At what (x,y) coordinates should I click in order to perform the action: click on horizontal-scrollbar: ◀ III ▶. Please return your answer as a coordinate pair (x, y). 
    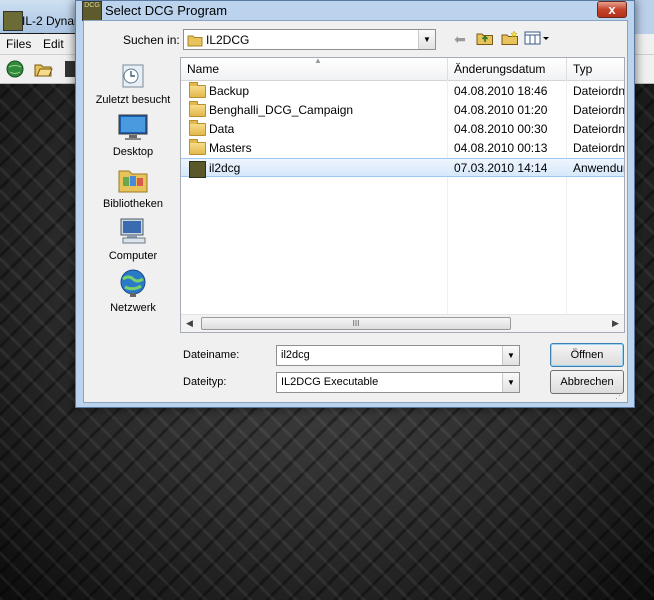
    Looking at the image, I should click on (402, 323).